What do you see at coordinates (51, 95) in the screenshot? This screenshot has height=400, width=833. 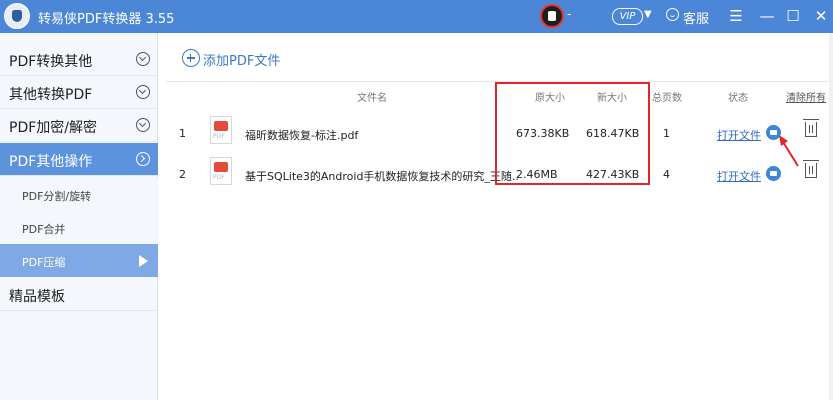 I see `sidebar-item-label: 其他转换PDF` at bounding box center [51, 95].